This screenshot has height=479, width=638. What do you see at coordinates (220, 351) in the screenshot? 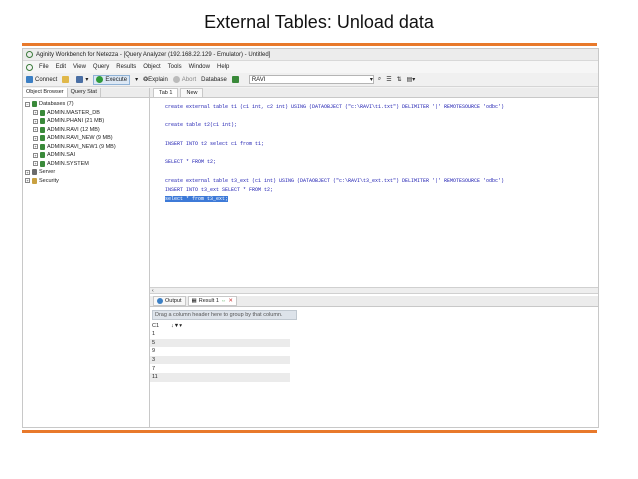
I see `table-row: 9` at bounding box center [220, 351].